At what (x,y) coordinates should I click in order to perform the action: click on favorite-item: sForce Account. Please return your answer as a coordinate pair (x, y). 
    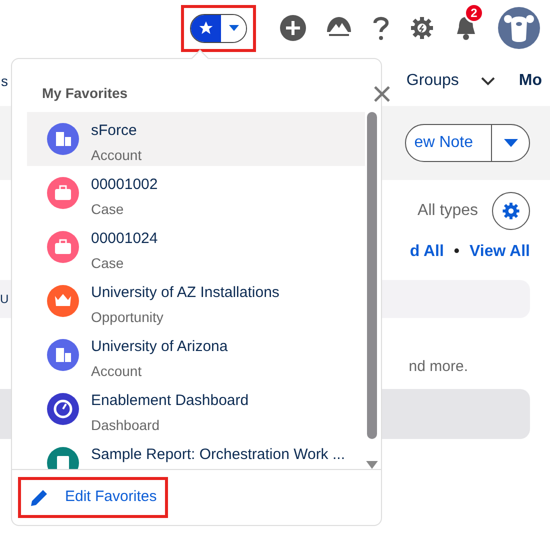
    Looking at the image, I should click on (196, 139).